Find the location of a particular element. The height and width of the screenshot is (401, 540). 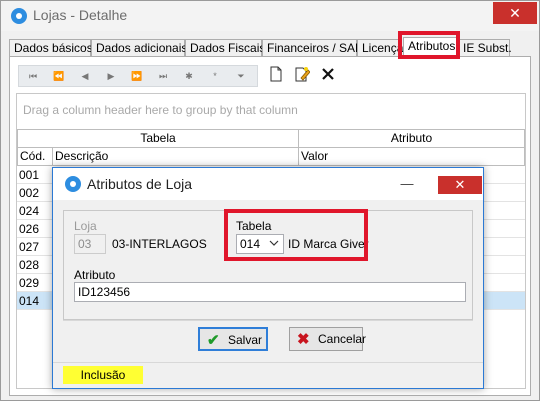

cancel-button: ✖ Cancelar is located at coordinates (328, 339).